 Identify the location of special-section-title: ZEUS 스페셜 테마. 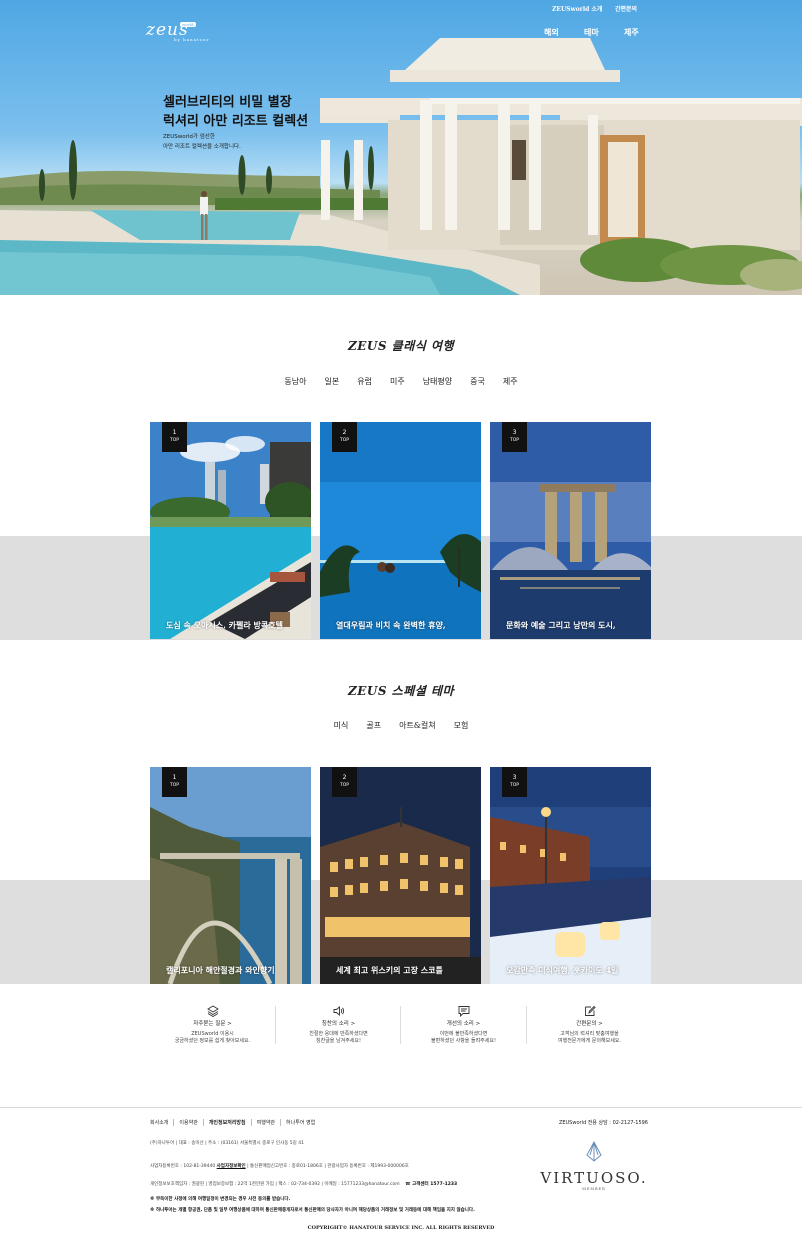
(401, 691).